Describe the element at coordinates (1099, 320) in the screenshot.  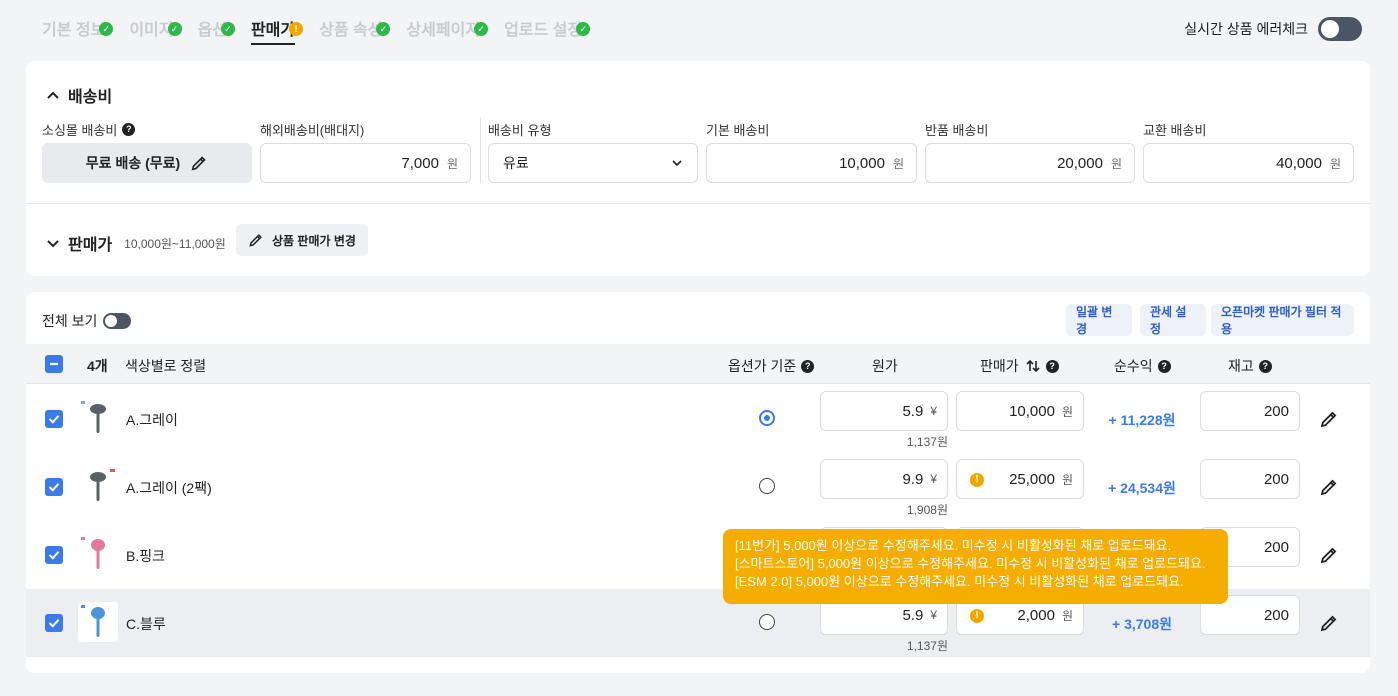
I see `bulk-change-button: 일괄 변경` at that location.